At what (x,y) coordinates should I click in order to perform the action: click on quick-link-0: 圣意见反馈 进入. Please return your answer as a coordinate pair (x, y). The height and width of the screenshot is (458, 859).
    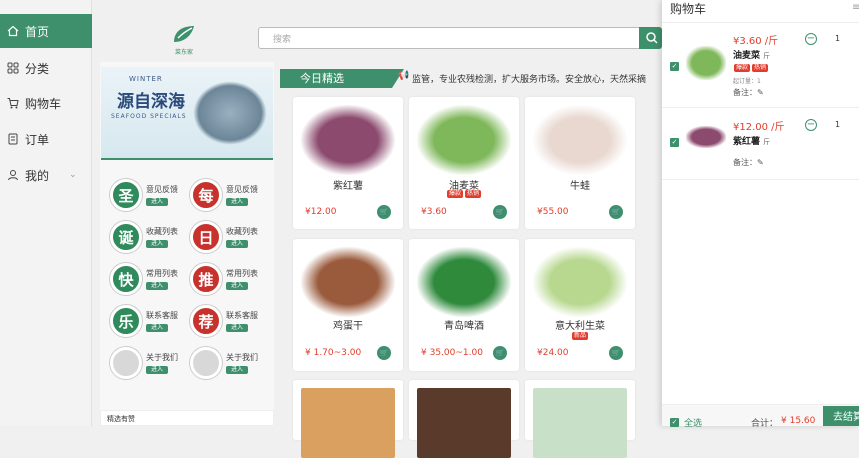
    Looking at the image, I should click on (144, 195).